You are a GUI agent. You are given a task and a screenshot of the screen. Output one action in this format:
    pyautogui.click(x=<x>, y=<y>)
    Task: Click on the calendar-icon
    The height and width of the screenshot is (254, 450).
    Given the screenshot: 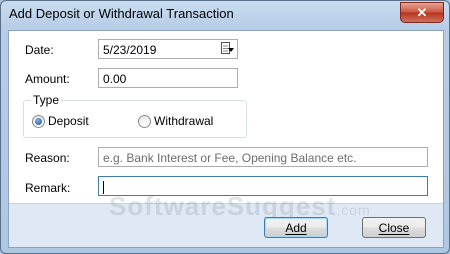 What is the action you would take?
    pyautogui.click(x=227, y=48)
    